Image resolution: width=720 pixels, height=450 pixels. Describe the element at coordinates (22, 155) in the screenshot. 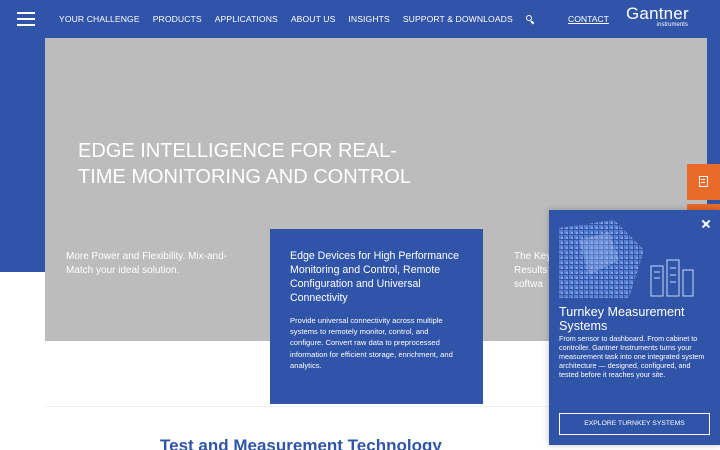

I see `hero-left-accent` at that location.